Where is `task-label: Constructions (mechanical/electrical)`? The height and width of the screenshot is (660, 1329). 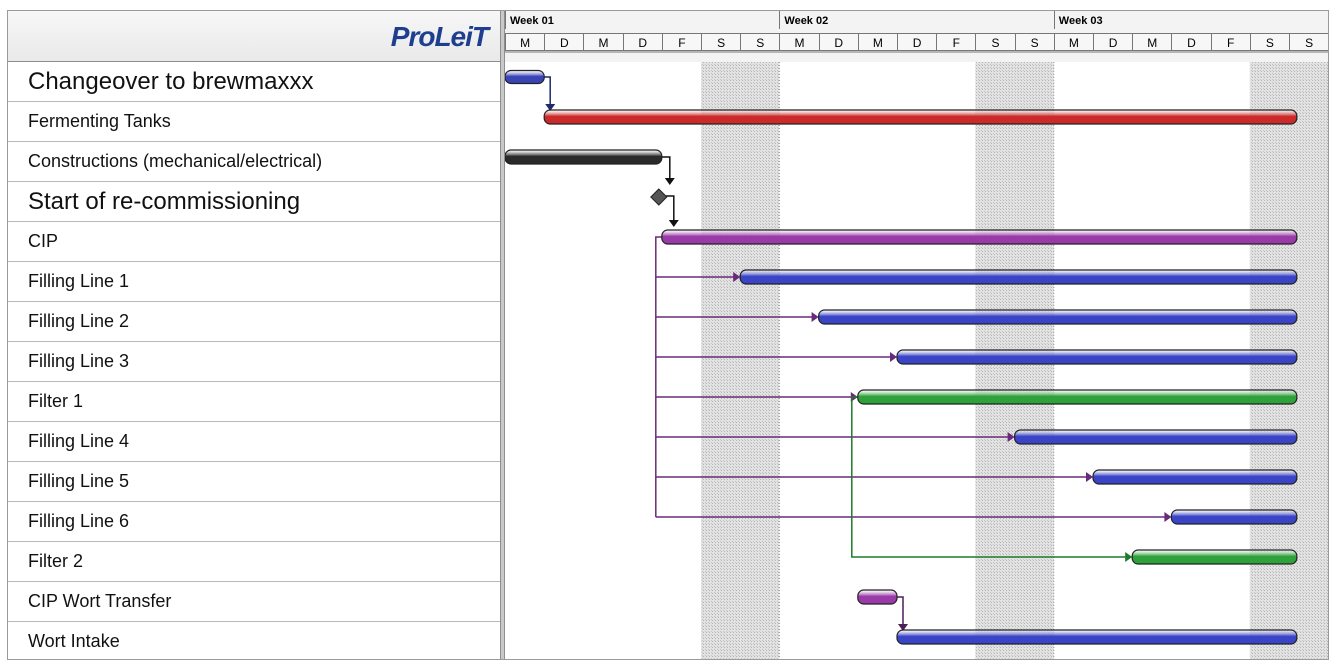 task-label: Constructions (mechanical/electrical) is located at coordinates (175, 161).